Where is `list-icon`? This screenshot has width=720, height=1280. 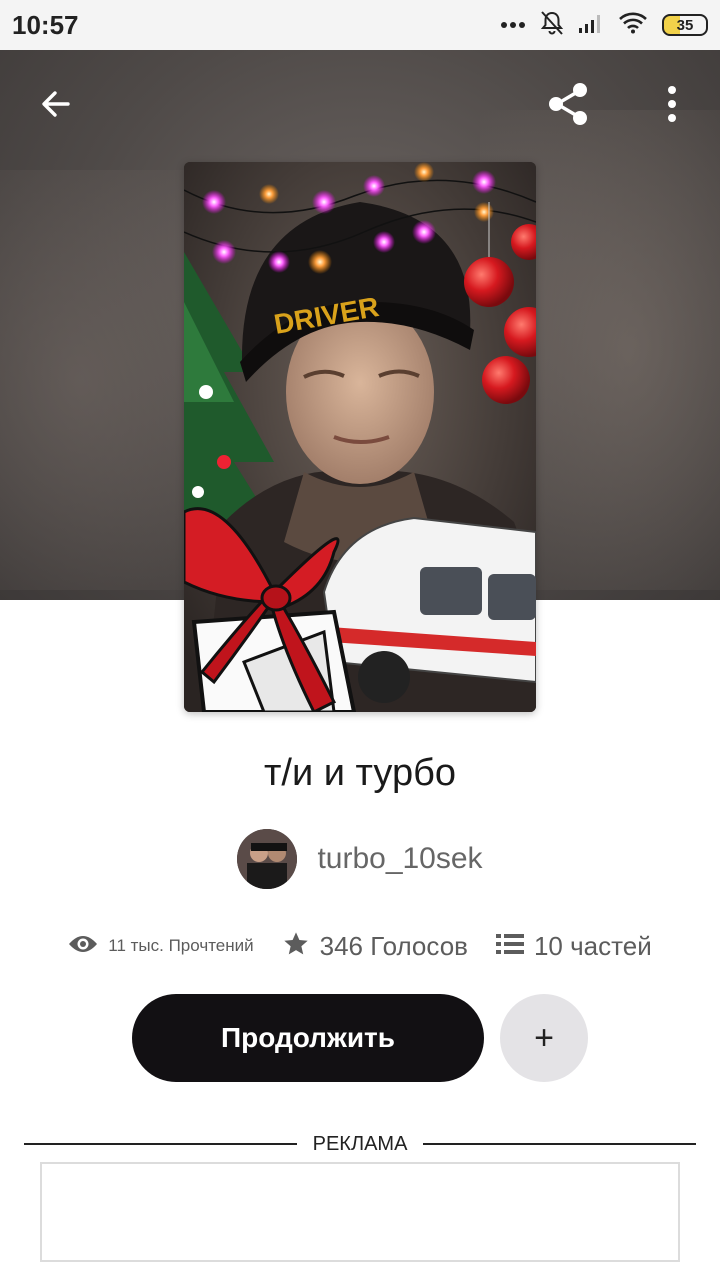
list-icon is located at coordinates (509, 946).